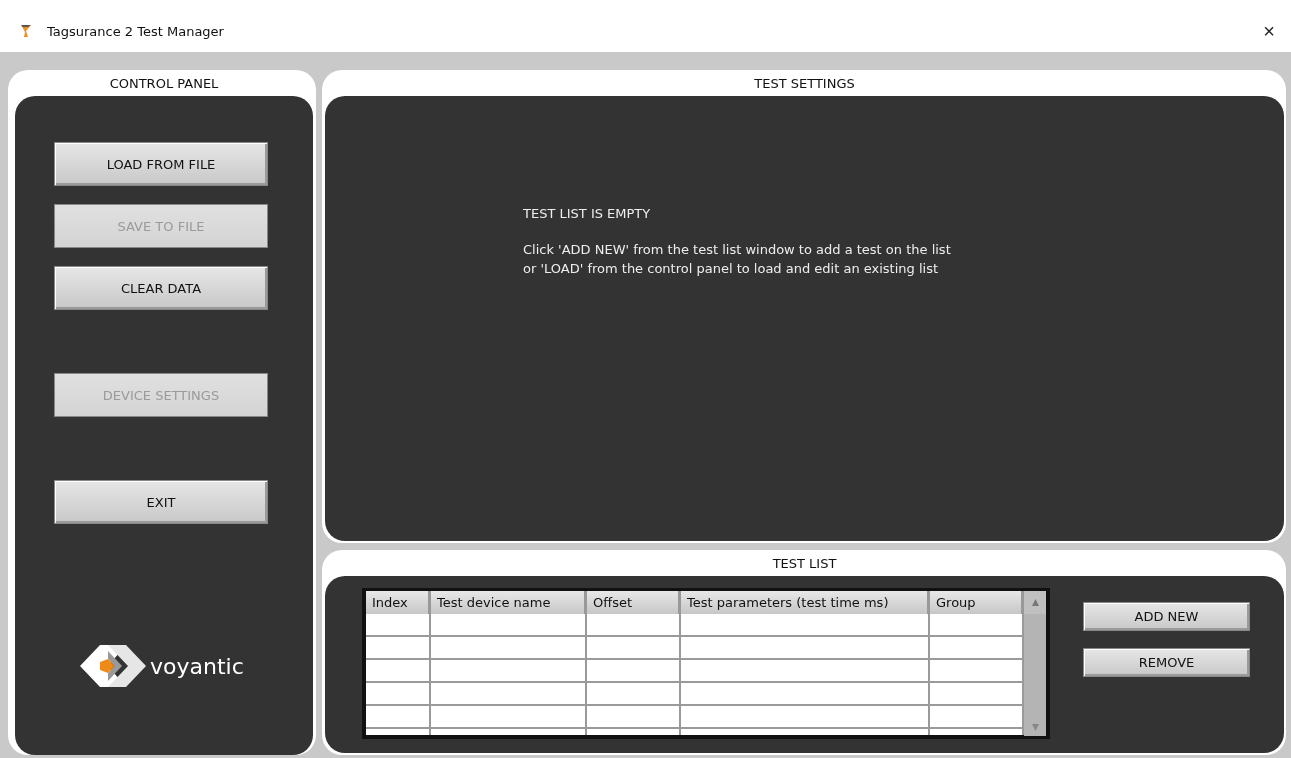 This screenshot has width=1291, height=758. Describe the element at coordinates (804, 563) in the screenshot. I see `panel-title: TEST LIST` at that location.